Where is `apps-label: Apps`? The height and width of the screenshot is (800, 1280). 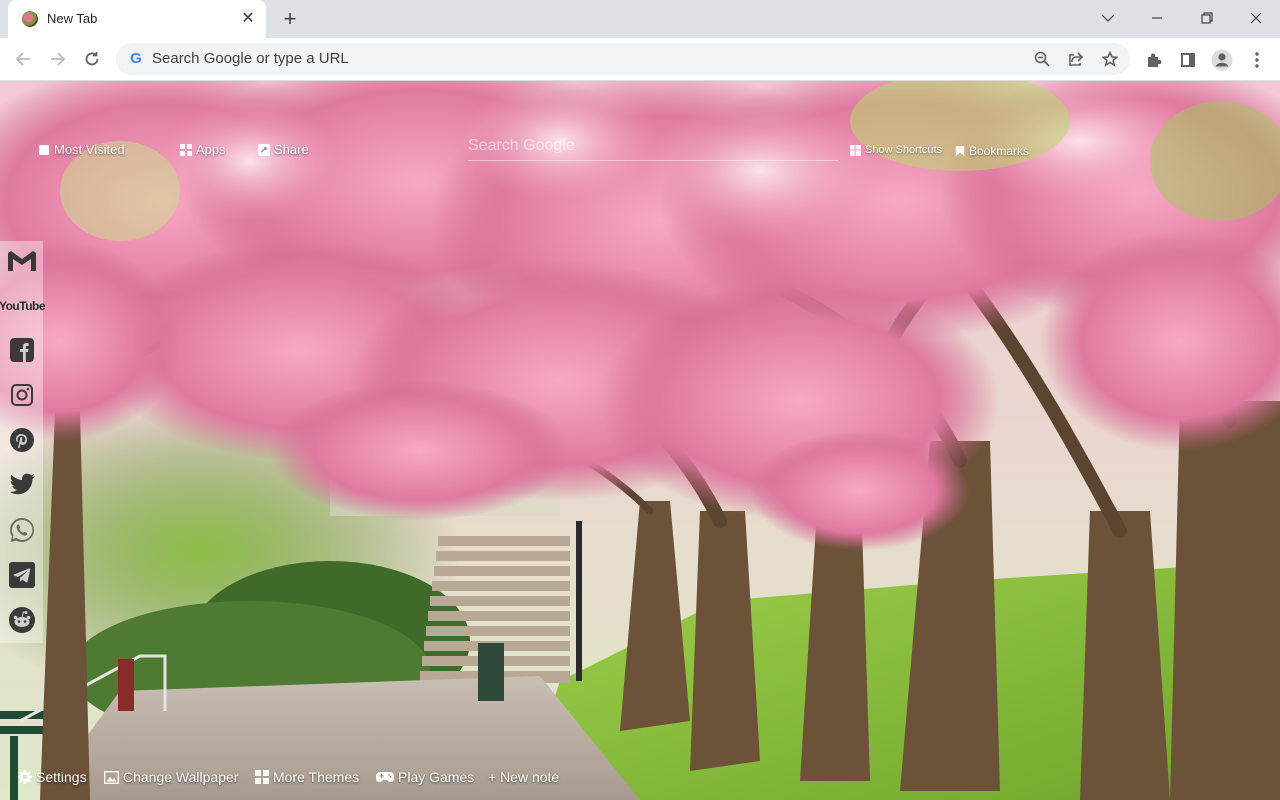
apps-label: Apps is located at coordinates (211, 149).